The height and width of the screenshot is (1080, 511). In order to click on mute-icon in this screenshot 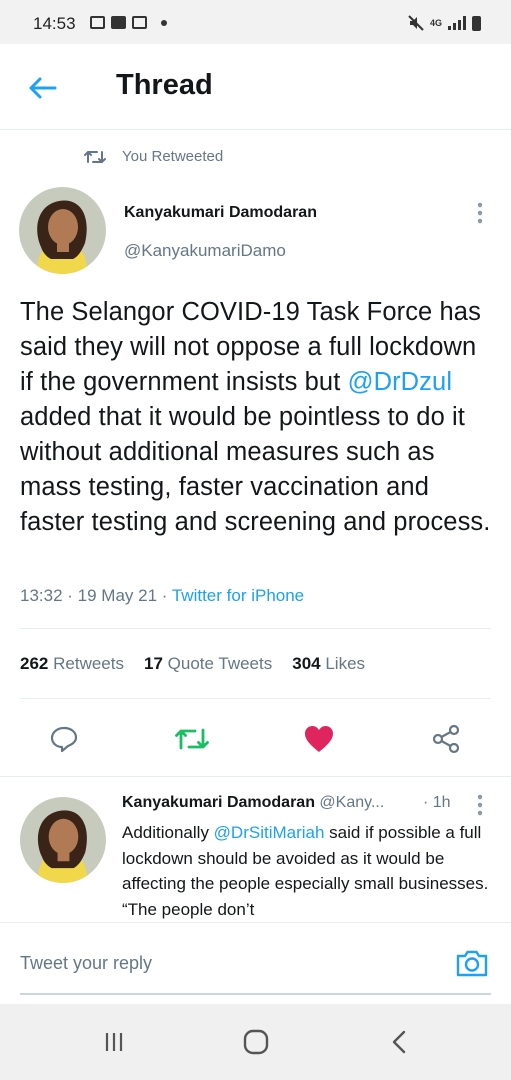, I will do `click(416, 23)`.